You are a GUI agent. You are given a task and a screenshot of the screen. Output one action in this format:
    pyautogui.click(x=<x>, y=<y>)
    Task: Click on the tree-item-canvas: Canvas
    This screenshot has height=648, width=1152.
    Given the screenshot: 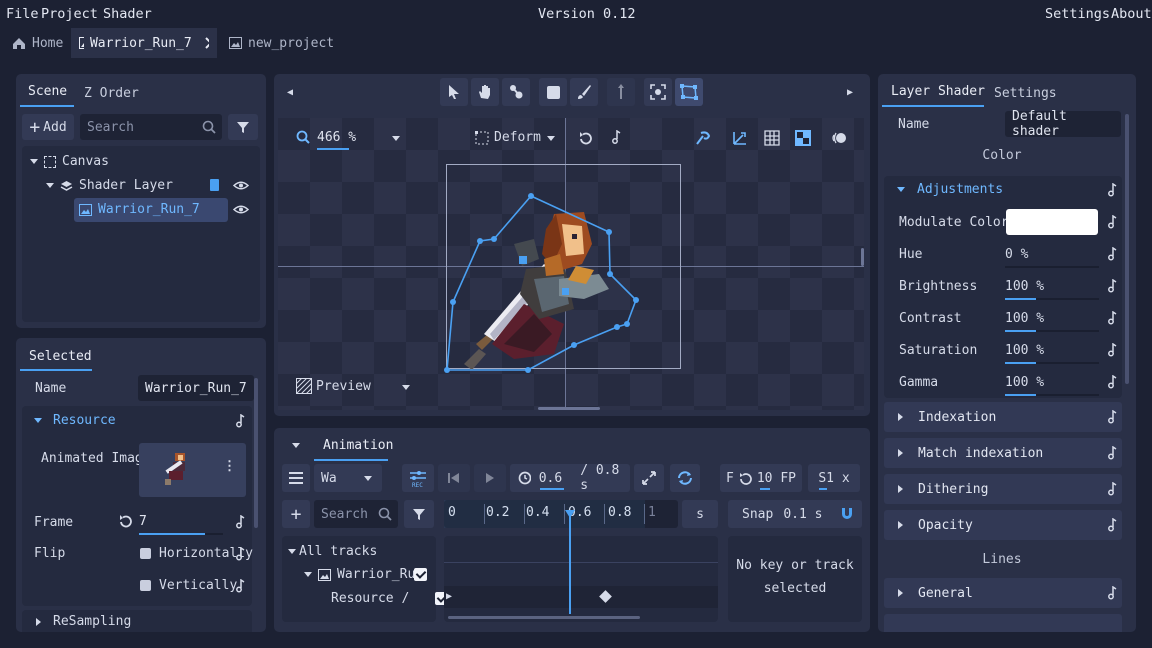 What is the action you would take?
    pyautogui.click(x=69, y=161)
    